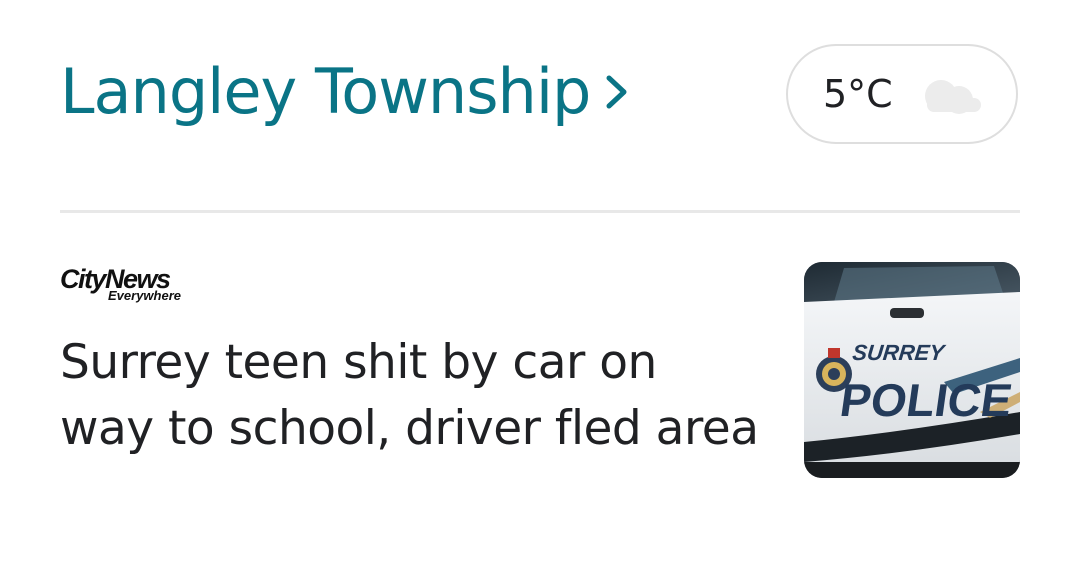  Describe the element at coordinates (540, 211) in the screenshot. I see `divider` at that location.